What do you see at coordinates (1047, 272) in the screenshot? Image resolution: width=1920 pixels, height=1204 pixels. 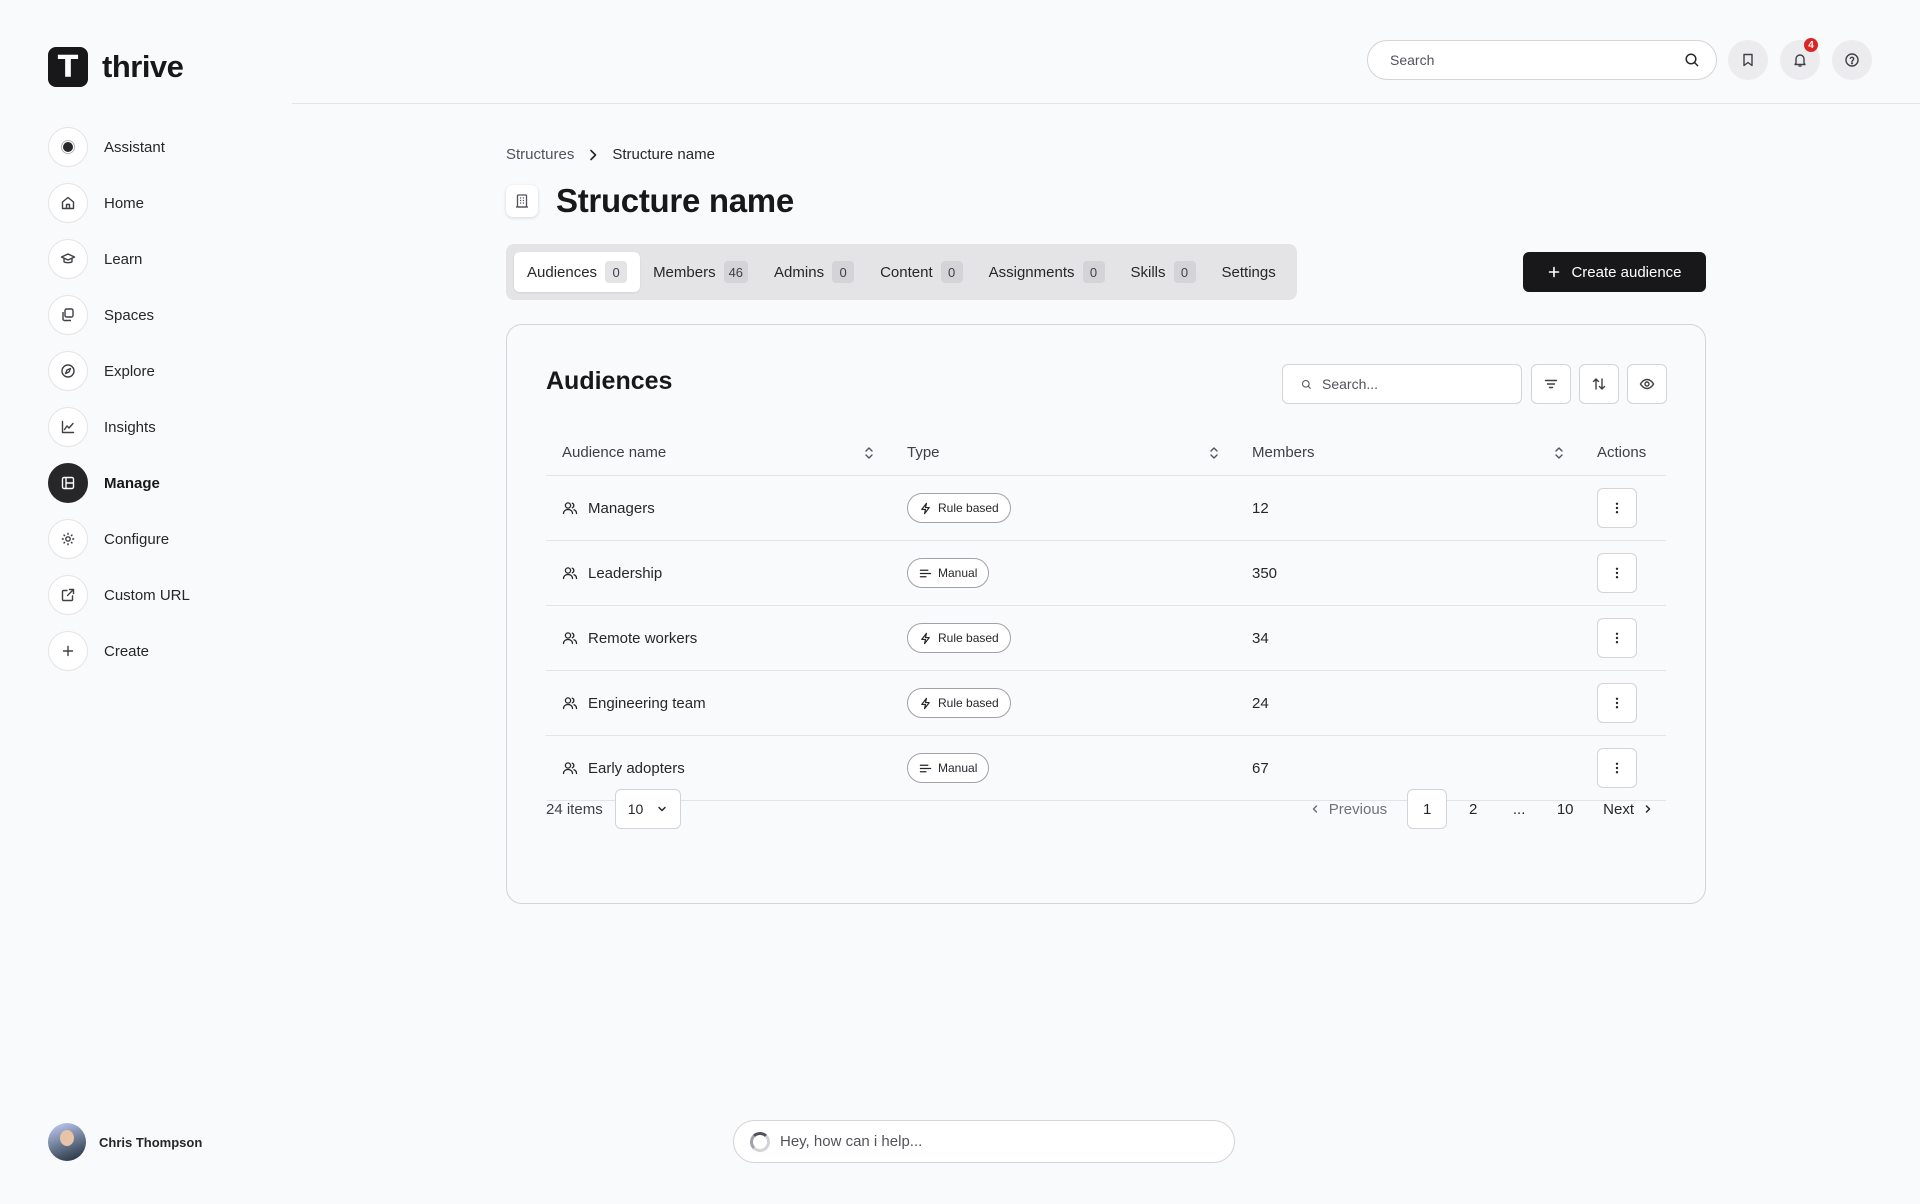 I see `tab-assignments: Assignments 0` at bounding box center [1047, 272].